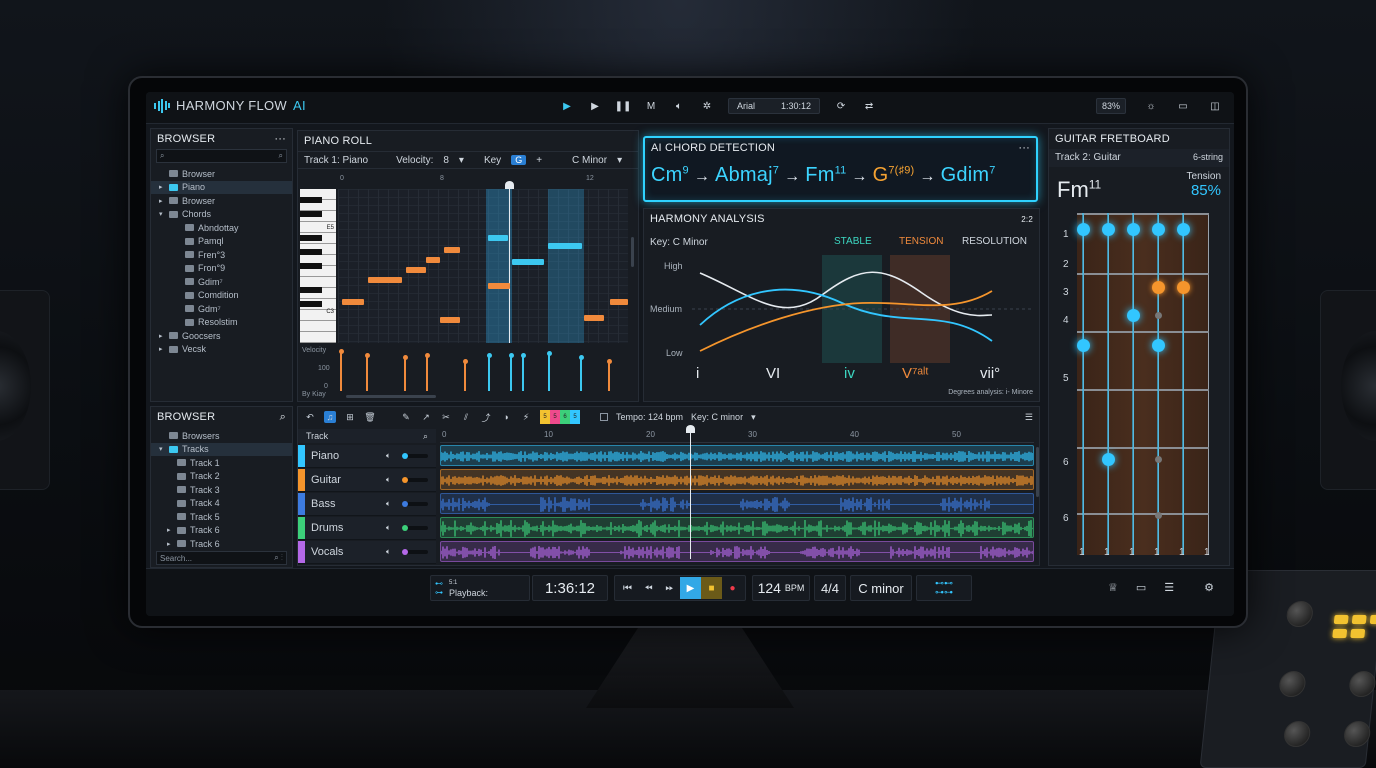 This screenshot has width=1376, height=768. What do you see at coordinates (669, 588) in the screenshot?
I see `forward-icon: ⏩︎` at bounding box center [669, 588].